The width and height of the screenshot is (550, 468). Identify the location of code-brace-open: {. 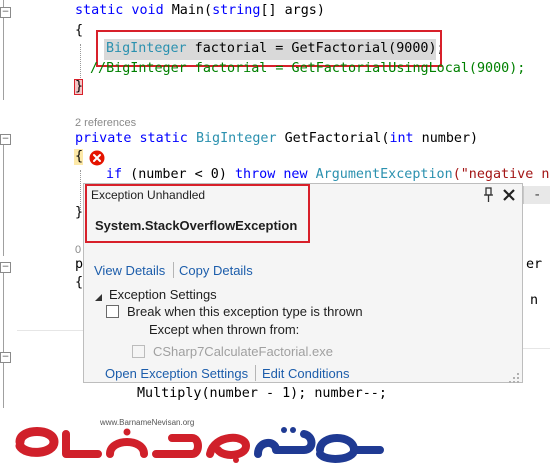
(79, 30).